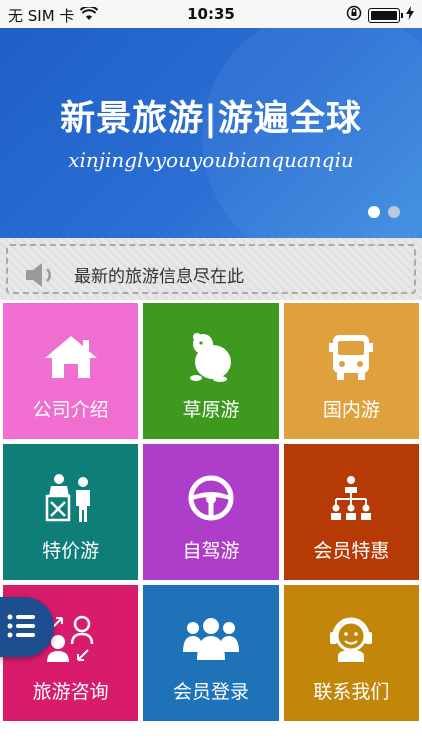 The height and width of the screenshot is (750, 422). What do you see at coordinates (210, 639) in the screenshot?
I see `members-icon` at bounding box center [210, 639].